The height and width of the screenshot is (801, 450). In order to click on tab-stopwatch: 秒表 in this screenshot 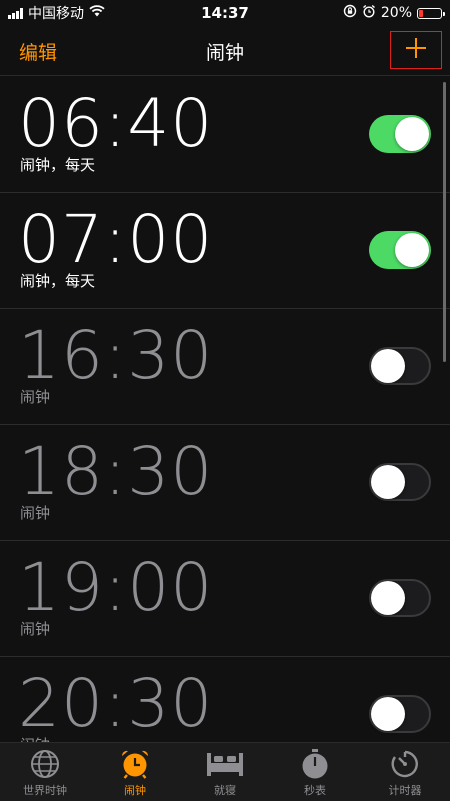, I will do `click(315, 772)`.